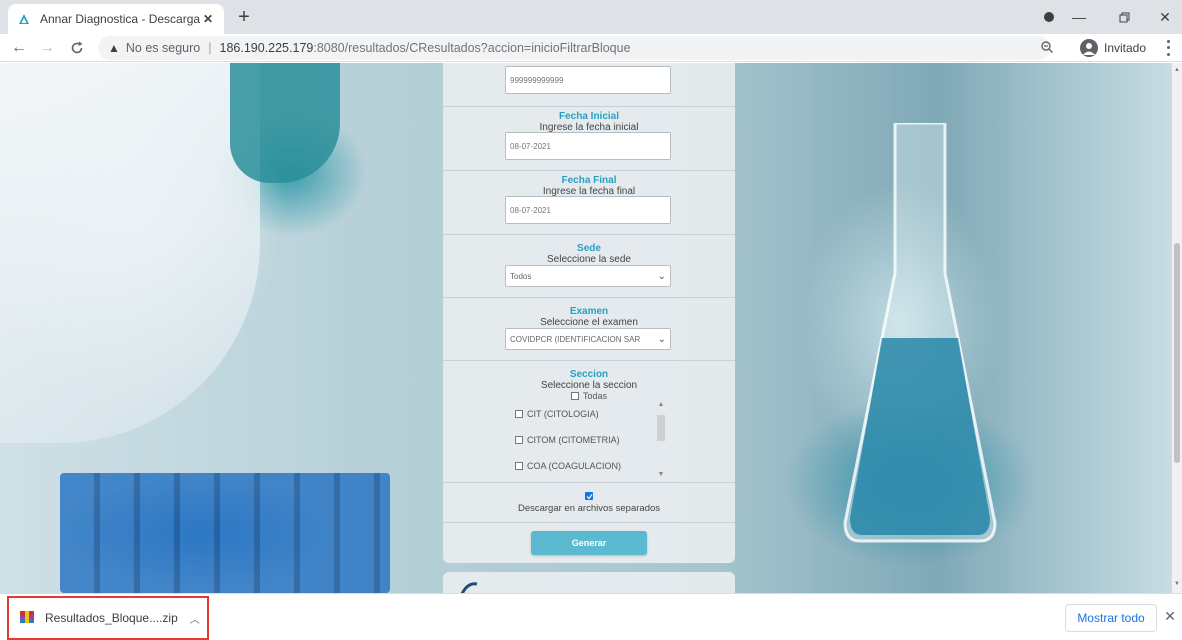 Image resolution: width=1182 pixels, height=640 pixels. What do you see at coordinates (47, 48) in the screenshot?
I see `forward-arrow-icon: →` at bounding box center [47, 48].